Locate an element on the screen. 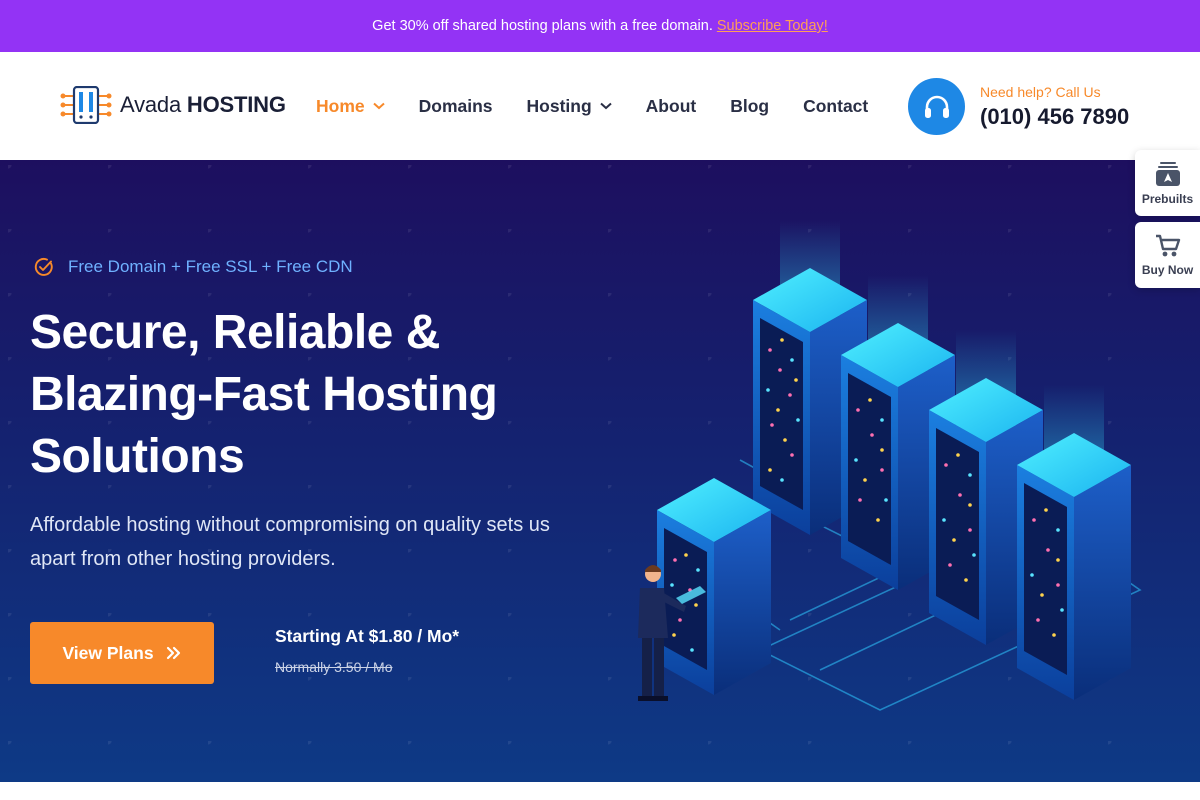 Image resolution: width=1200 pixels, height=800 pixels. help-text: Need help? Call Us (010) 456 7890 is located at coordinates (1054, 107).